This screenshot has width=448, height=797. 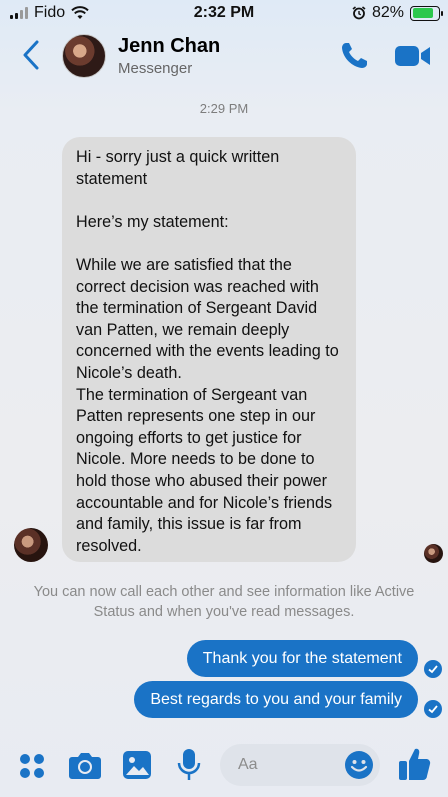 I want to click on contact-subtitle: Messenger, so click(x=155, y=68).